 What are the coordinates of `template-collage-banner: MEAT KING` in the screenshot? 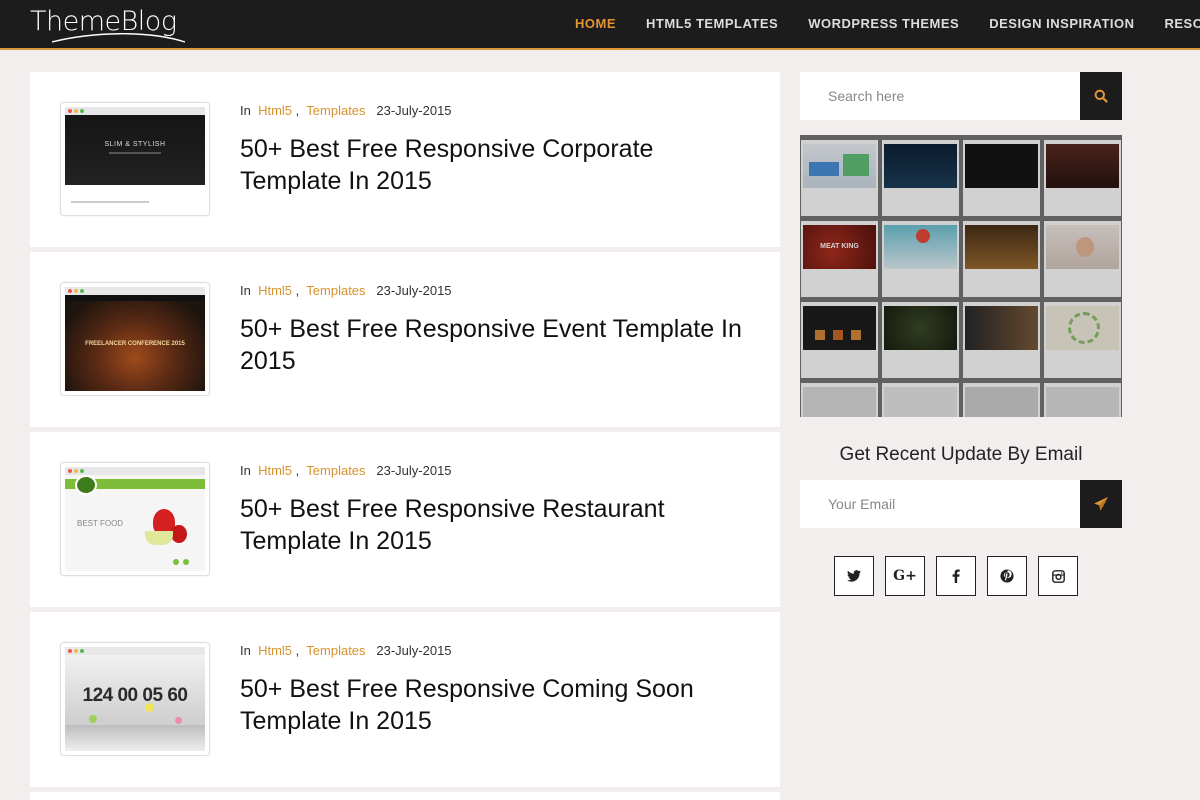 It's located at (961, 276).